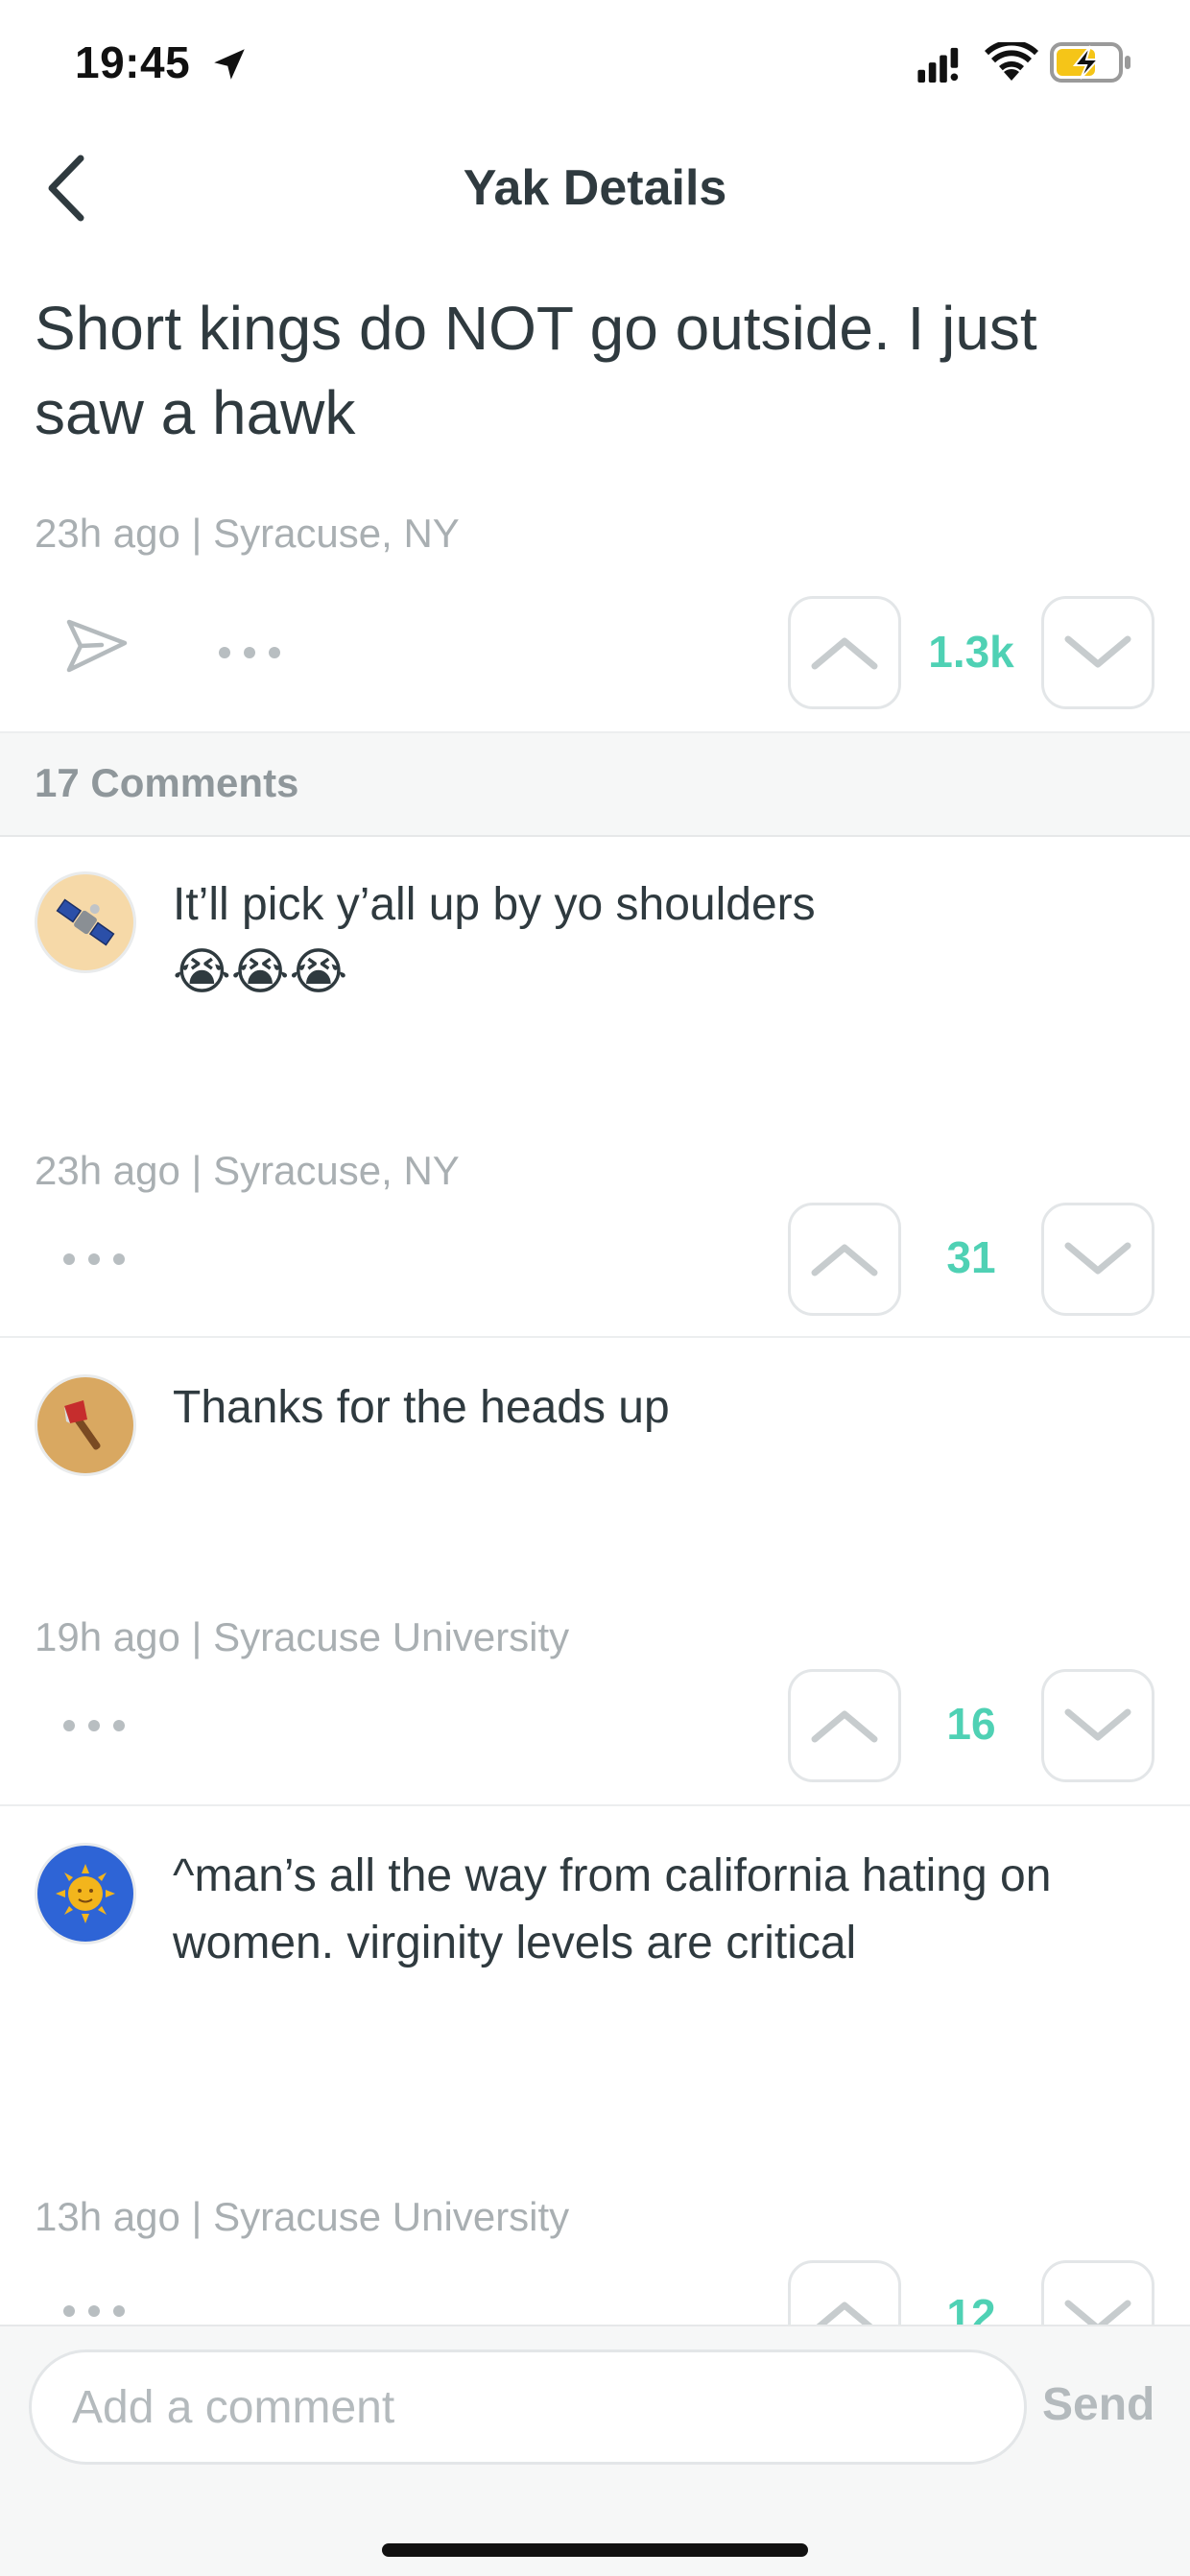 Image resolution: width=1190 pixels, height=2576 pixels. I want to click on satellite-icon, so click(85, 922).